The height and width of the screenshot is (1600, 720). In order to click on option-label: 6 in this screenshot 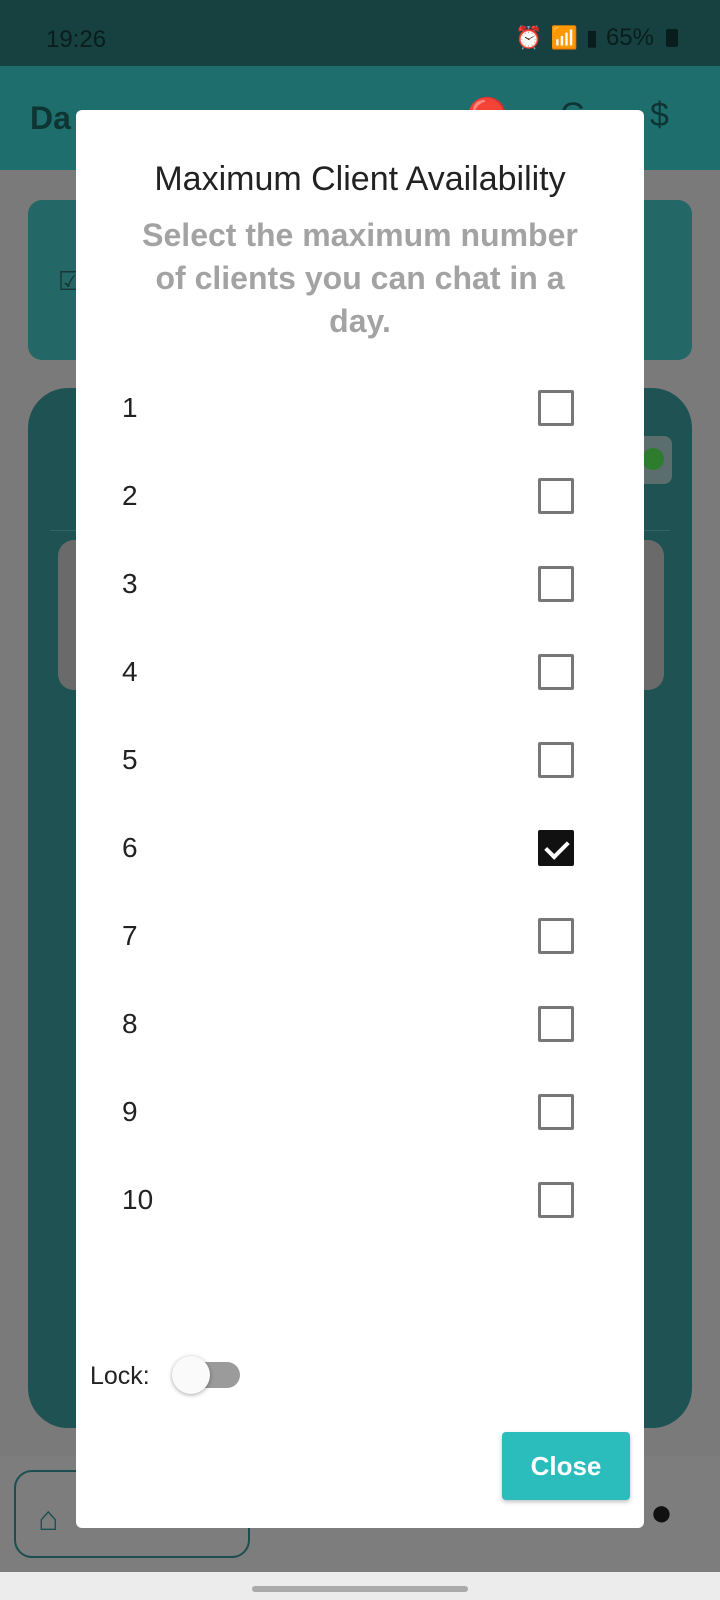, I will do `click(130, 847)`.